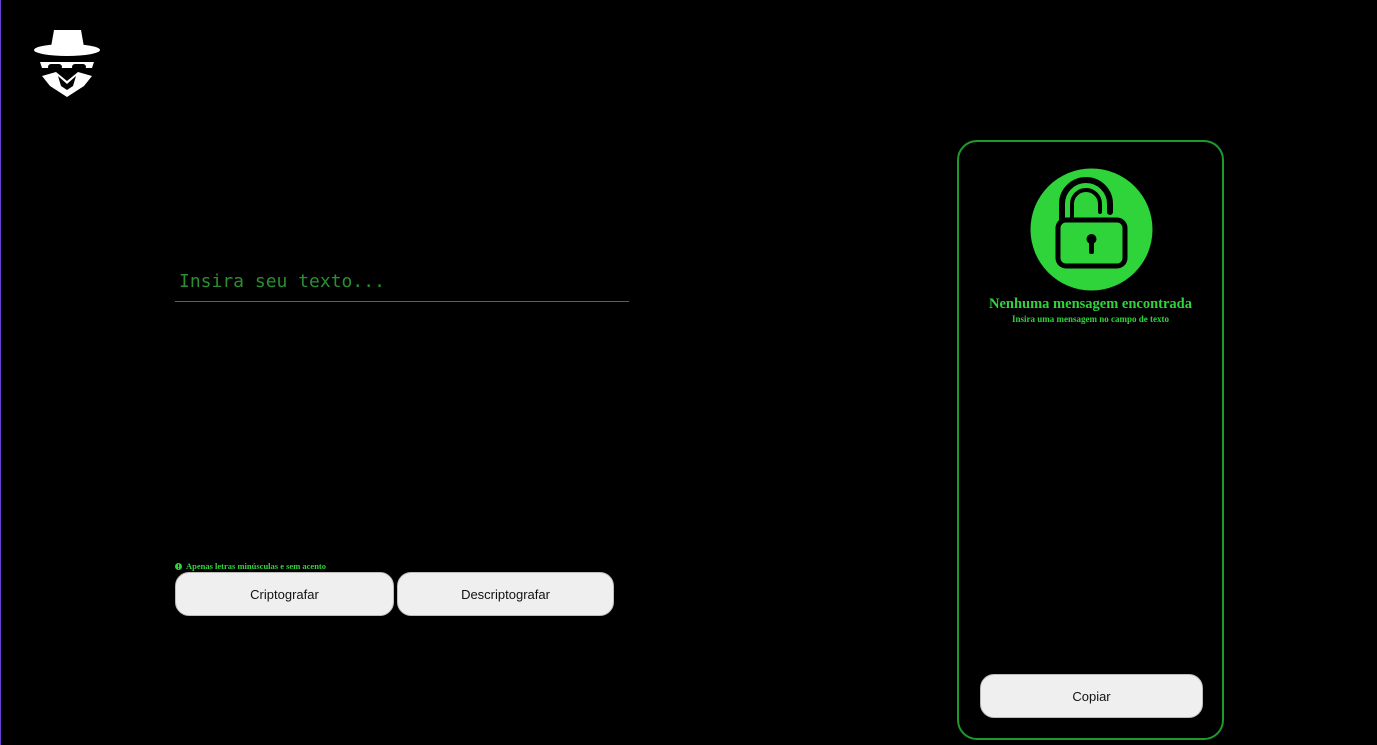 The height and width of the screenshot is (745, 1377). I want to click on text-input, so click(402, 282).